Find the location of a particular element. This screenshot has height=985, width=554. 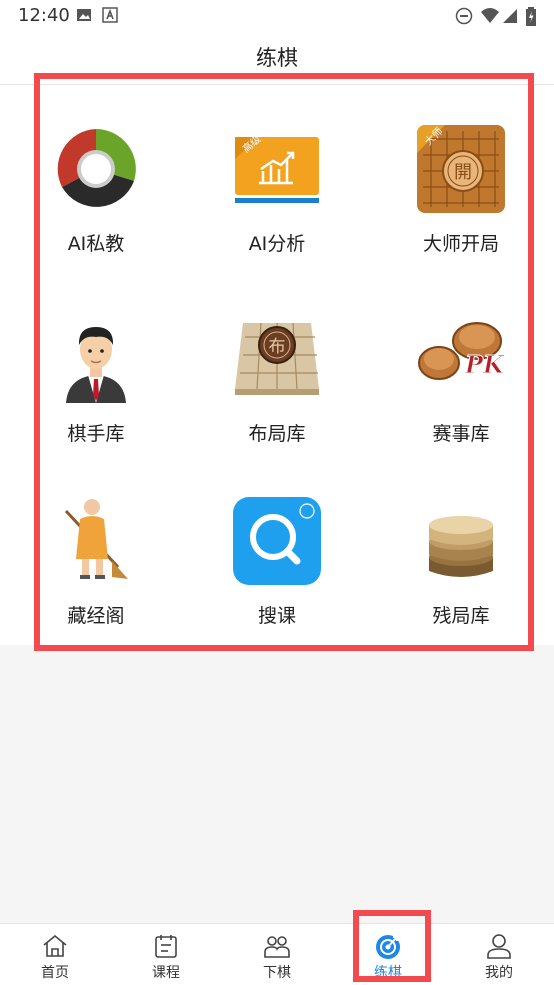

scripture-library-icon is located at coordinates (96, 539).